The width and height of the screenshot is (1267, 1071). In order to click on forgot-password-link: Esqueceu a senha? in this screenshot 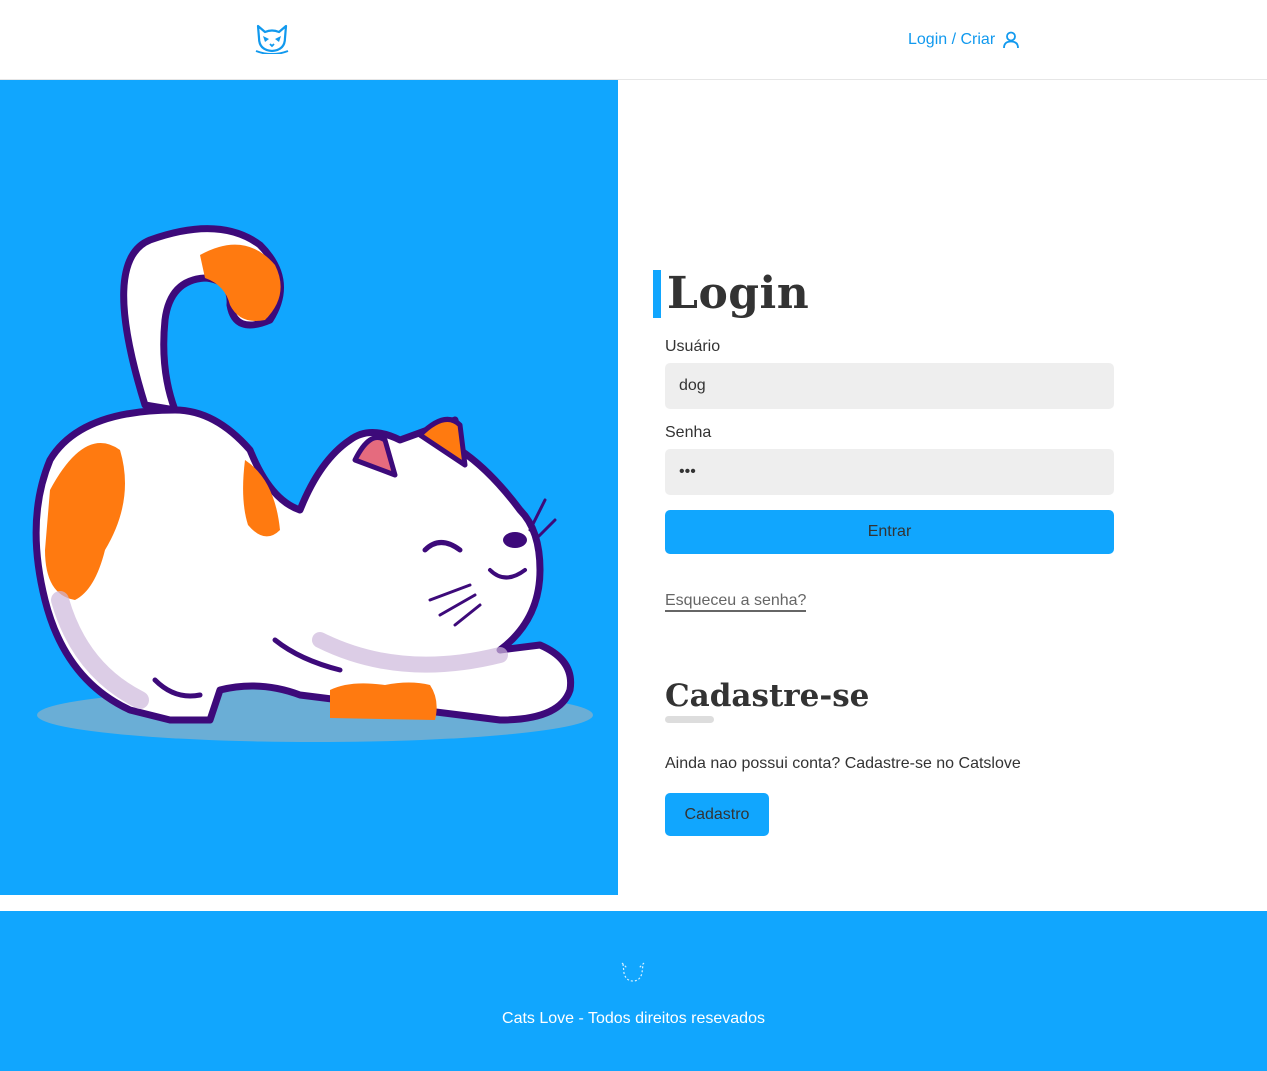, I will do `click(736, 602)`.